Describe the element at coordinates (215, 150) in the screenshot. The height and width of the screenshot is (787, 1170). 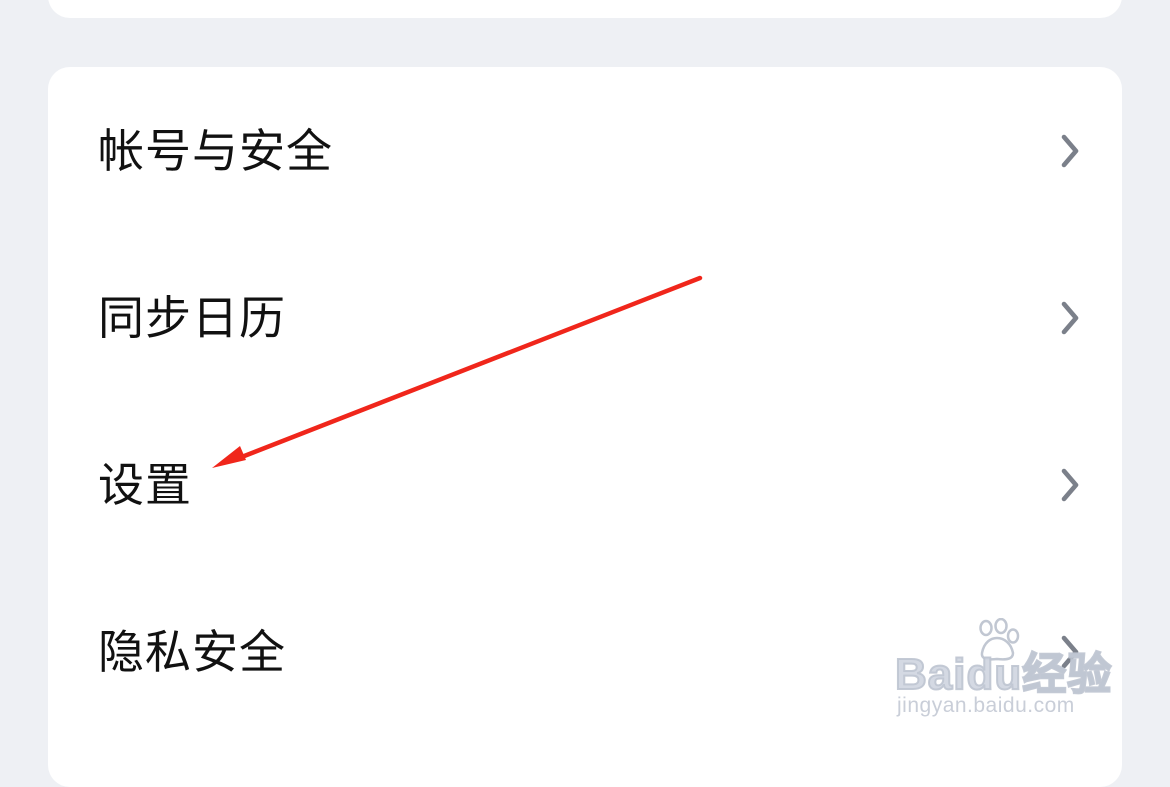
I see `row-label-account-security: 帐号与安全` at that location.